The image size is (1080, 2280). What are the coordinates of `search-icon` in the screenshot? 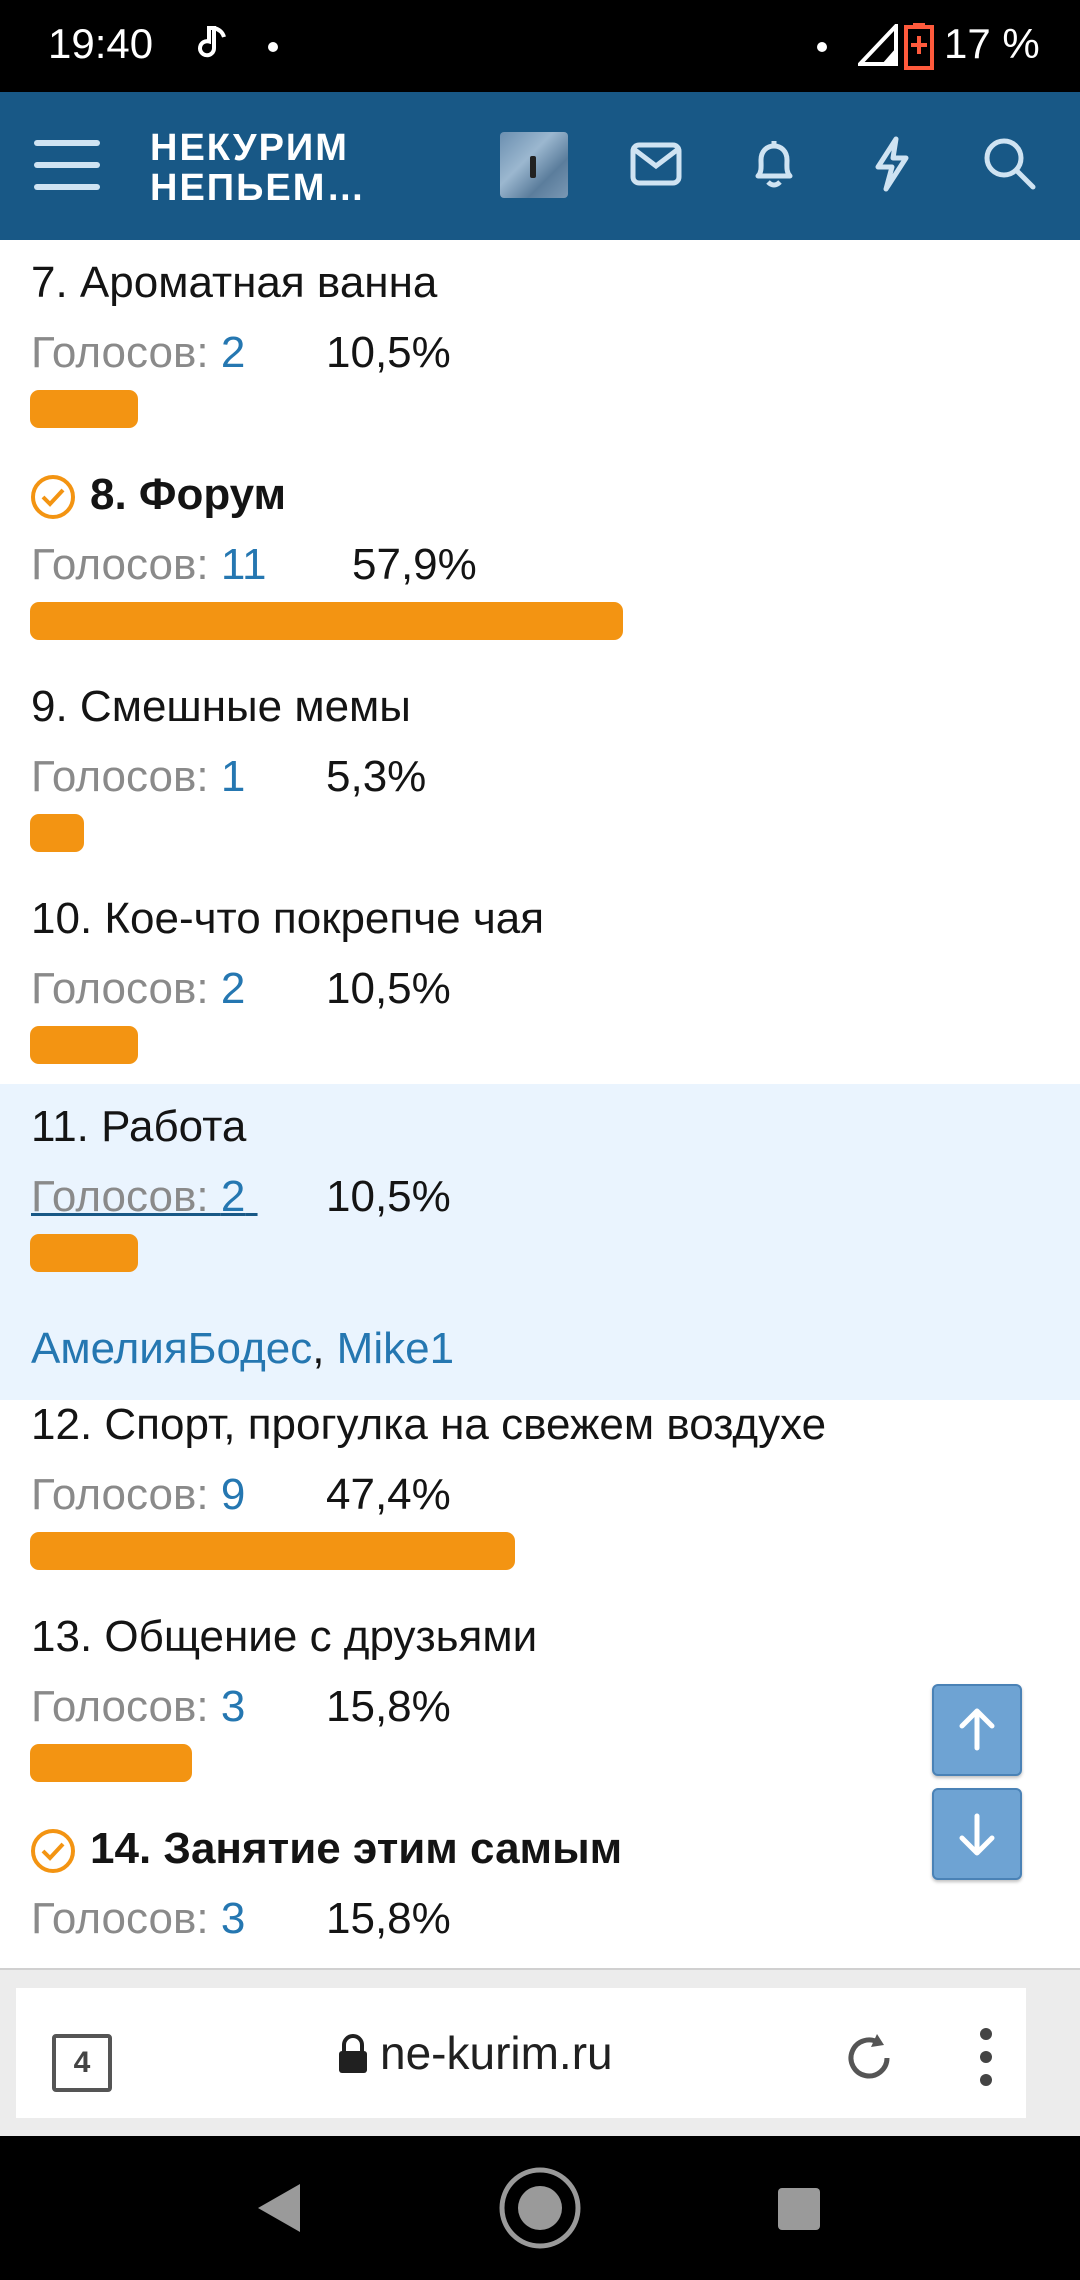 It's located at (1009, 163).